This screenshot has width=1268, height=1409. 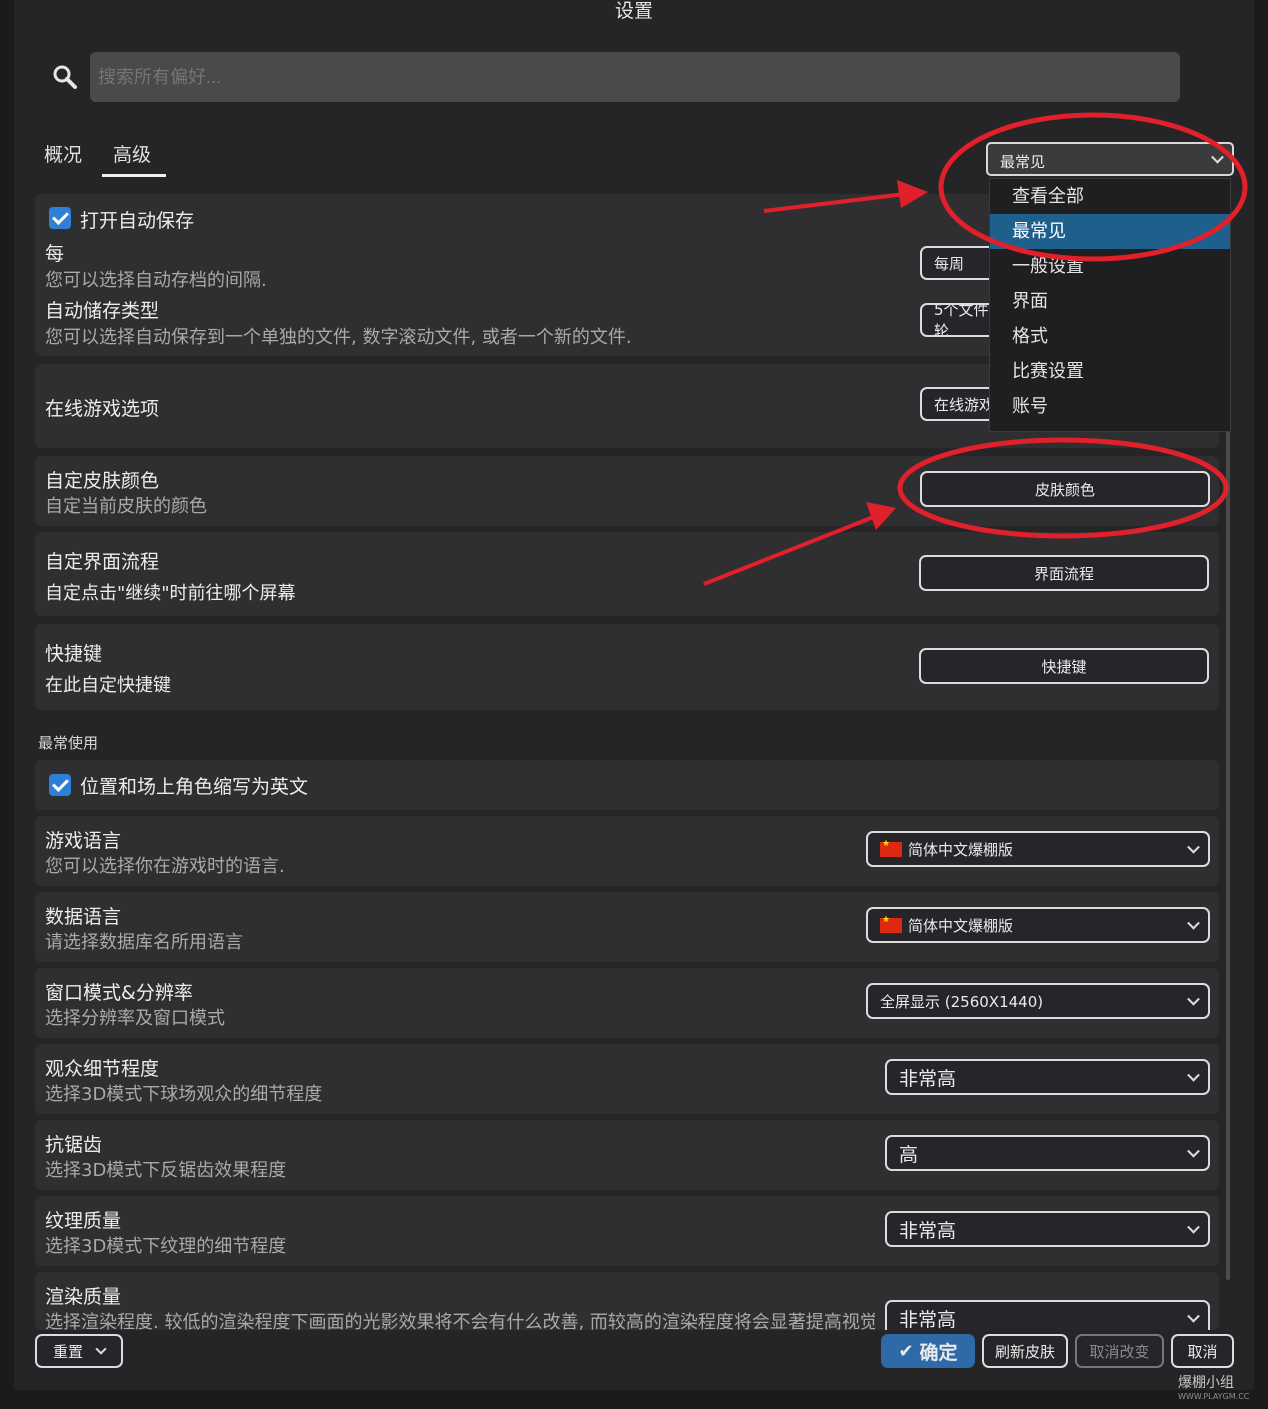 I want to click on refresh-skin-button: 刷新皮肤, so click(x=1025, y=1351).